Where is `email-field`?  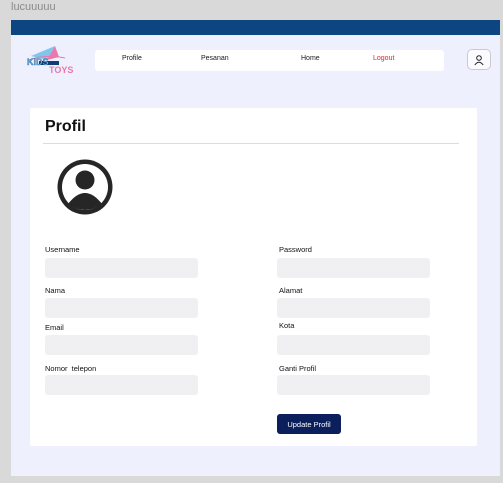
email-field is located at coordinates (121, 345).